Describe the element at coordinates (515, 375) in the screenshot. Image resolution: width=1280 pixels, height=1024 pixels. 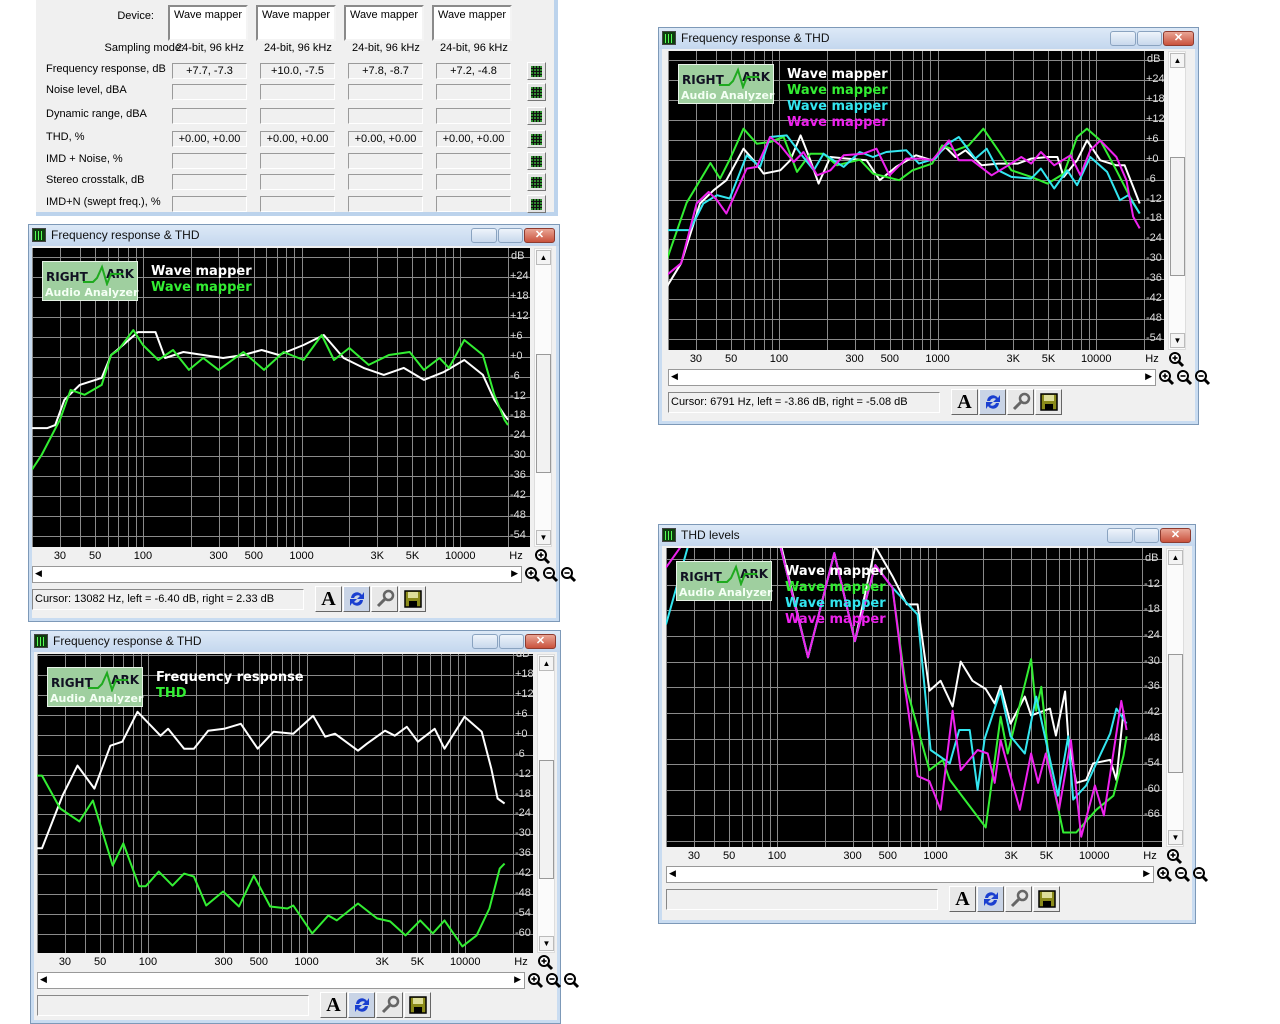
I see `y-tick-label: -6` at that location.